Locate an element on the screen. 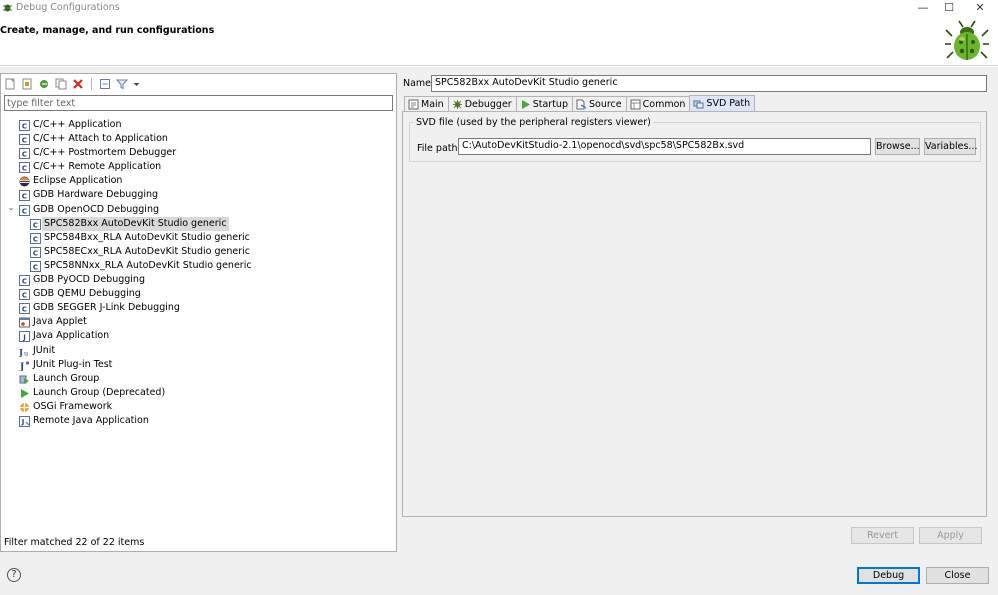 The height and width of the screenshot is (595, 998). tree-item-label: OSGi Framework is located at coordinates (73, 406).